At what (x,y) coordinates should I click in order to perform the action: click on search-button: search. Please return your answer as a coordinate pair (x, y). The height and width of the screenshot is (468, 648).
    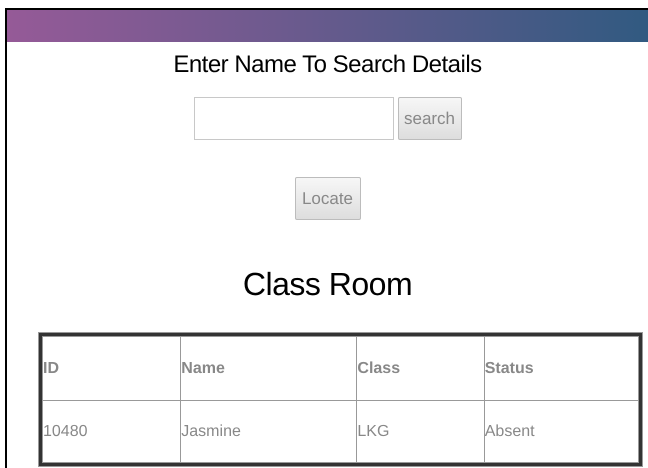
    Looking at the image, I should click on (430, 118).